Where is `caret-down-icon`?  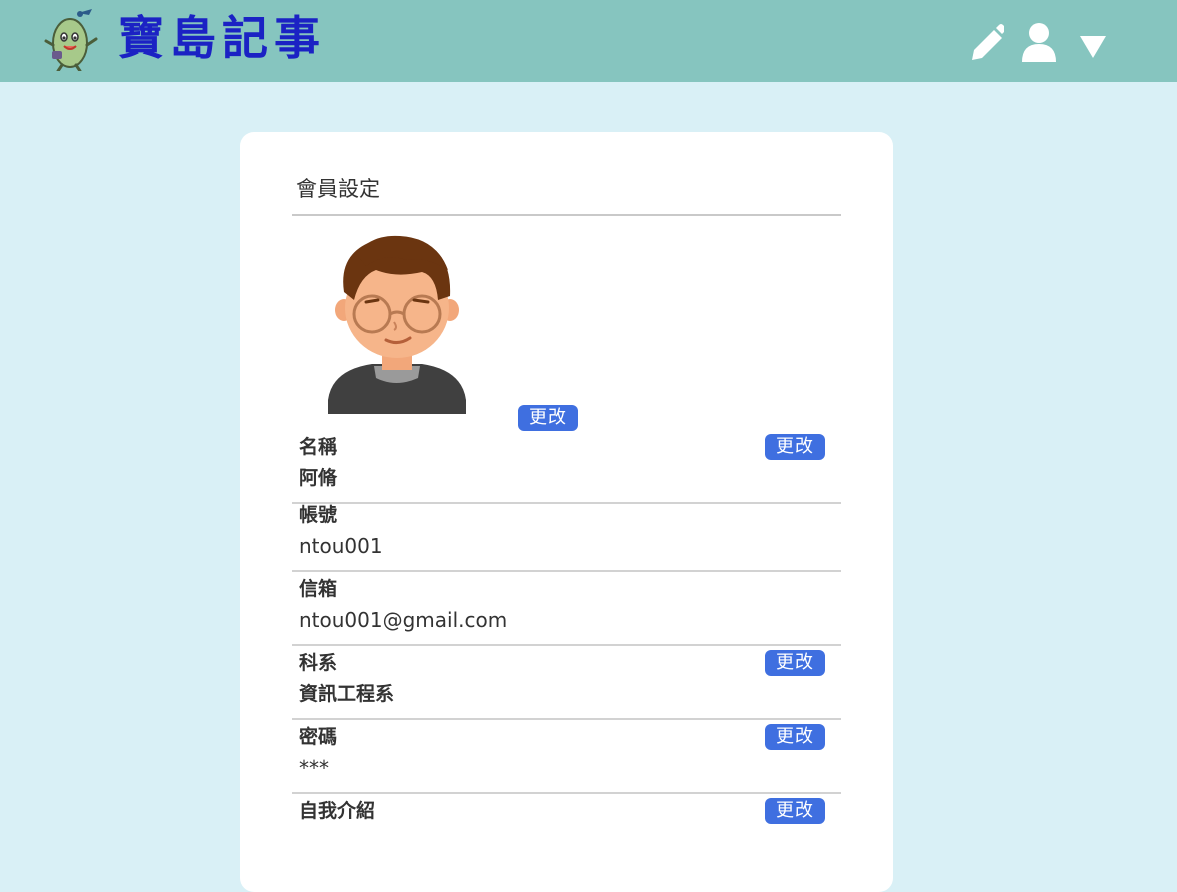 caret-down-icon is located at coordinates (1093, 47).